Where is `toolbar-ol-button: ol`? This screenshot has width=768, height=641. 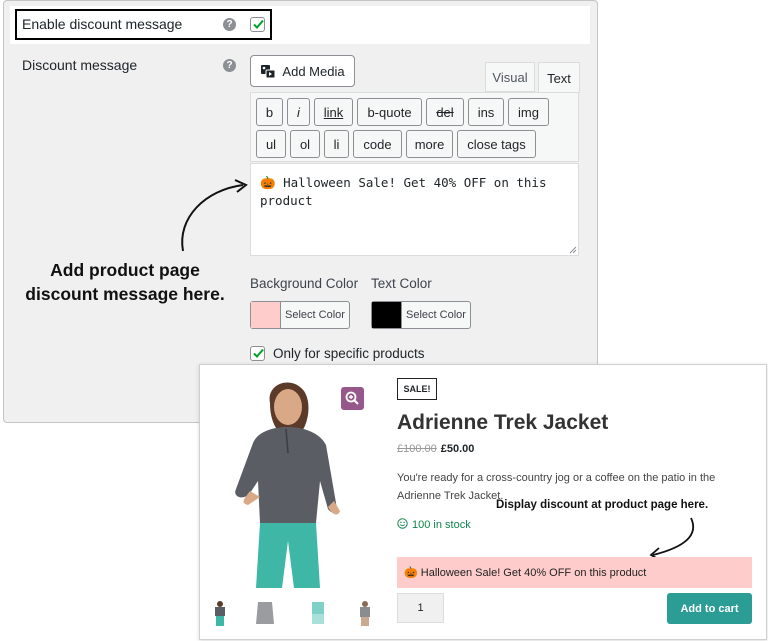 toolbar-ol-button: ol is located at coordinates (305, 144).